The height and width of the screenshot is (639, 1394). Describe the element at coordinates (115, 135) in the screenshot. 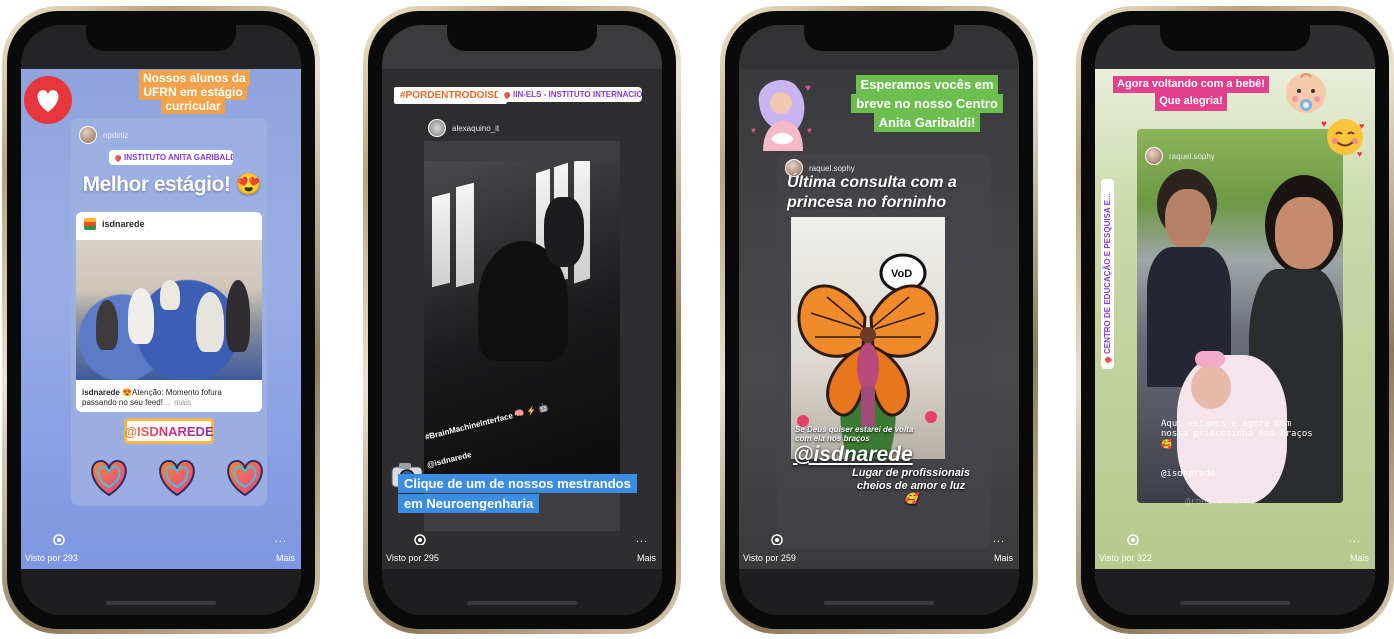

I see `username: npdiniz` at that location.